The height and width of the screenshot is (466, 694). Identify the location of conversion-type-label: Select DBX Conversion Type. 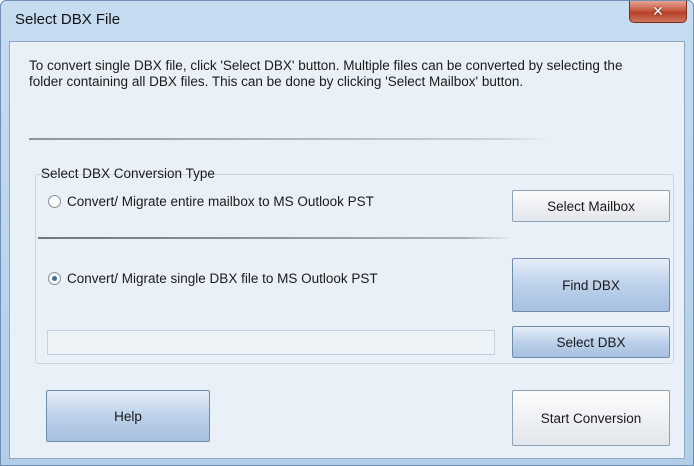
(128, 173).